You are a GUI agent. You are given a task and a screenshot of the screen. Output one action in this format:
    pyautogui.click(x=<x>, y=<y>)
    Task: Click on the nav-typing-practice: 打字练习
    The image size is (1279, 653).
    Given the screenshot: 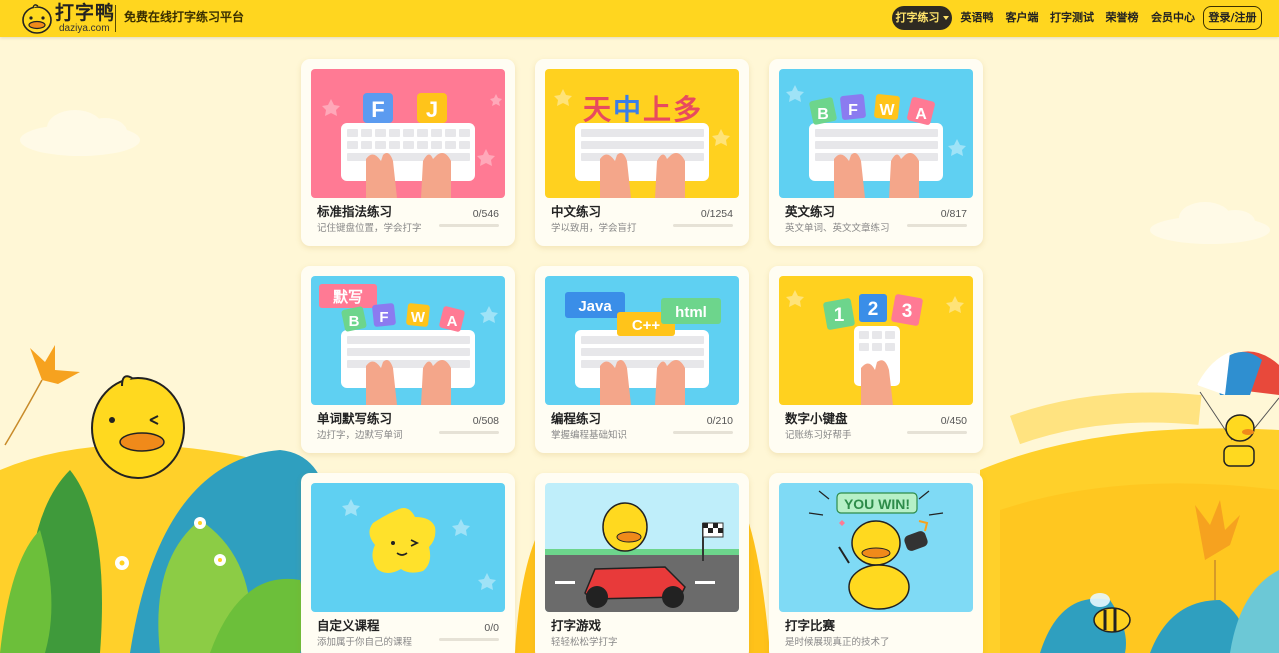 What is the action you would take?
    pyautogui.click(x=922, y=18)
    